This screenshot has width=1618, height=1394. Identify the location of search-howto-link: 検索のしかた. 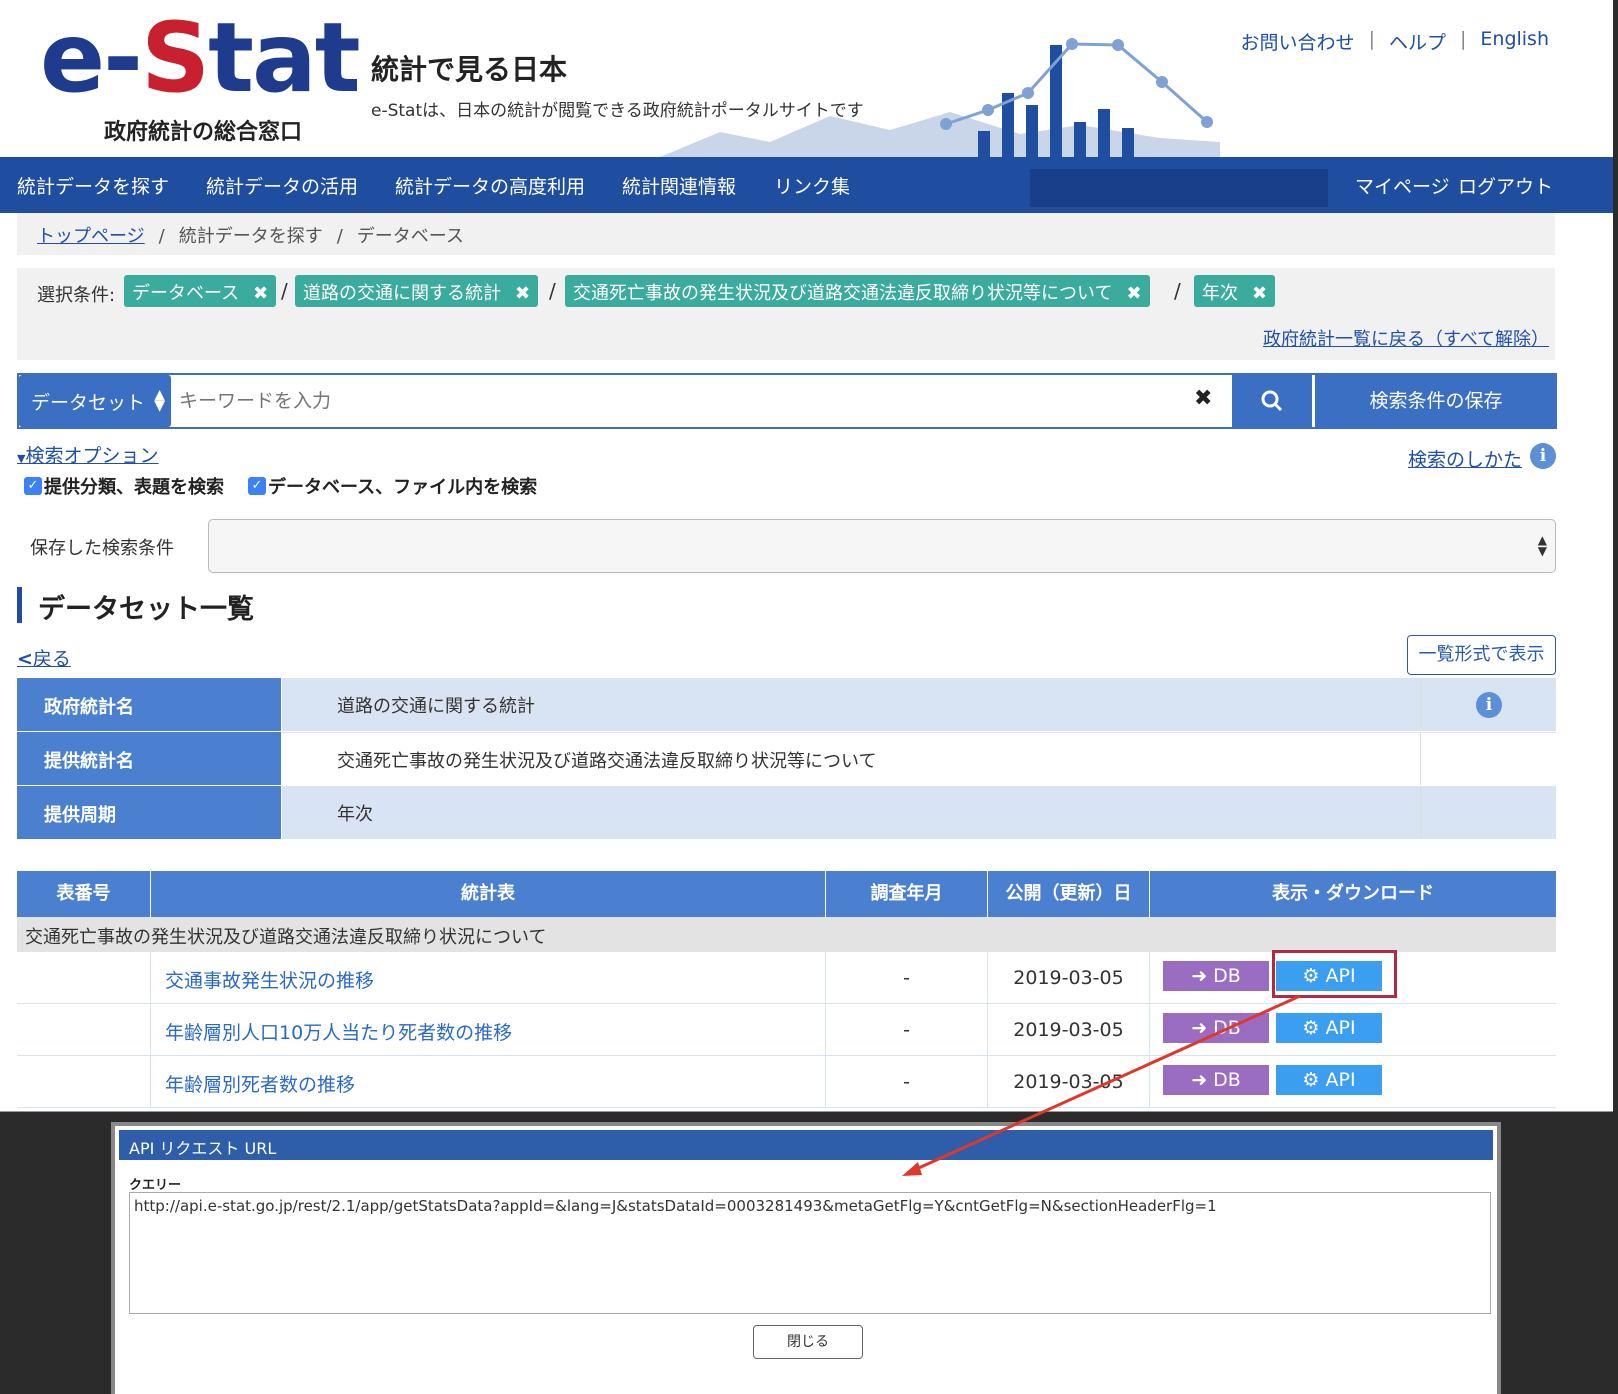
(1465, 458).